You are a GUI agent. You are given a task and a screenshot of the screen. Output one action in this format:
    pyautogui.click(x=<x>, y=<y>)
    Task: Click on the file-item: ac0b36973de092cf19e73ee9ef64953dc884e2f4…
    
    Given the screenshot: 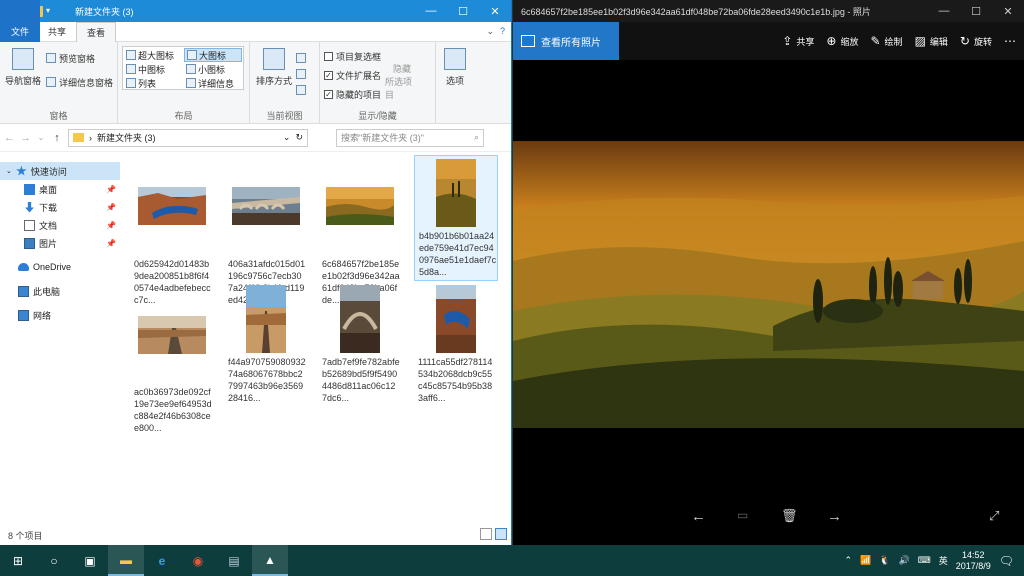 What is the action you would take?
    pyautogui.click(x=172, y=375)
    